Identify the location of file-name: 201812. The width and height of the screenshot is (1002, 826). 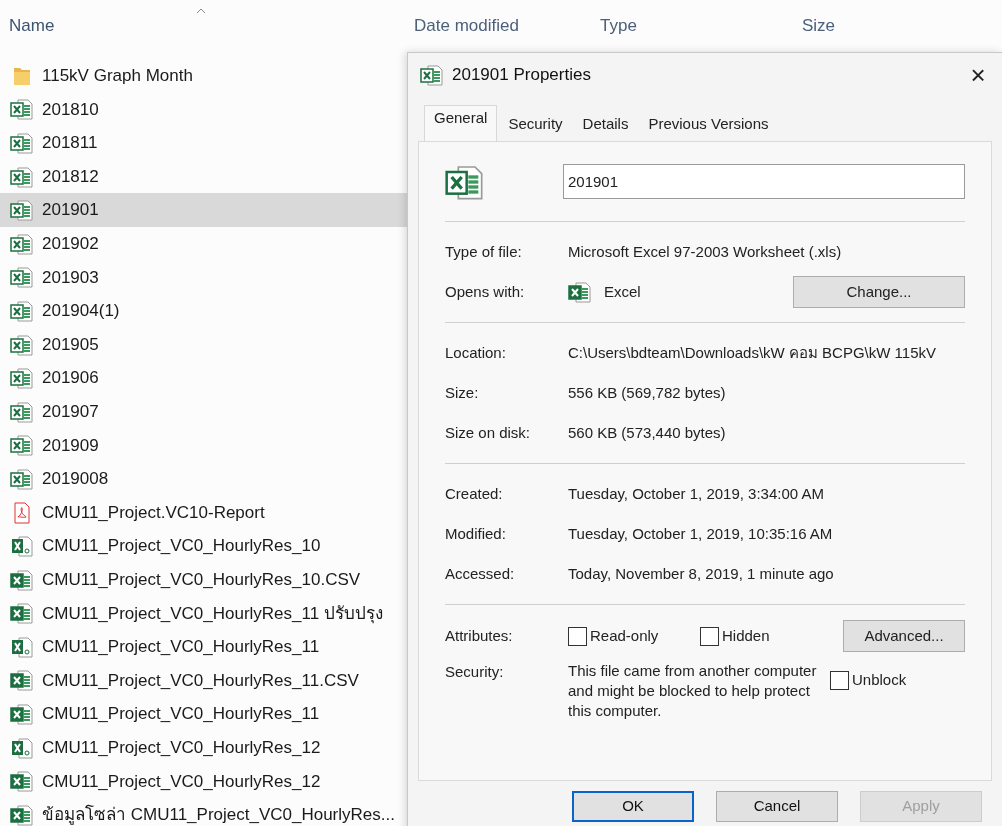
(70, 176).